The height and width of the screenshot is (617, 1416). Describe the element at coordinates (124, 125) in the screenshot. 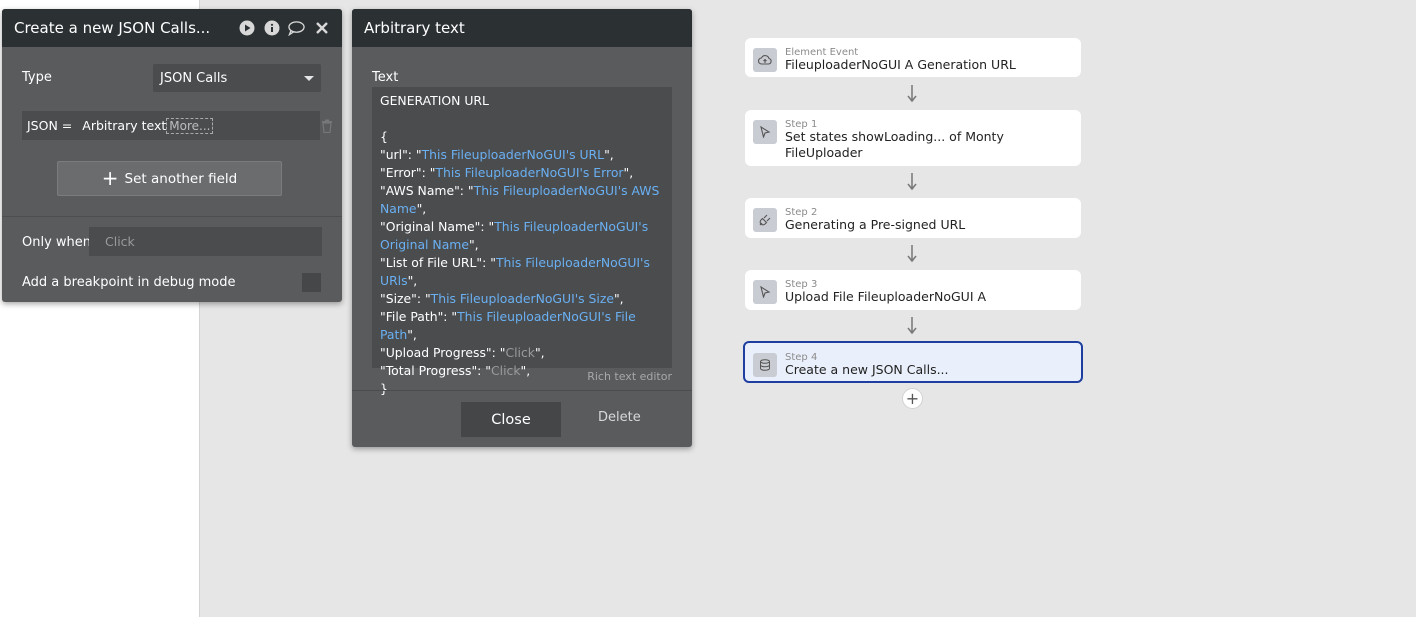

I see `json-field-value: Arbitrary text` at that location.